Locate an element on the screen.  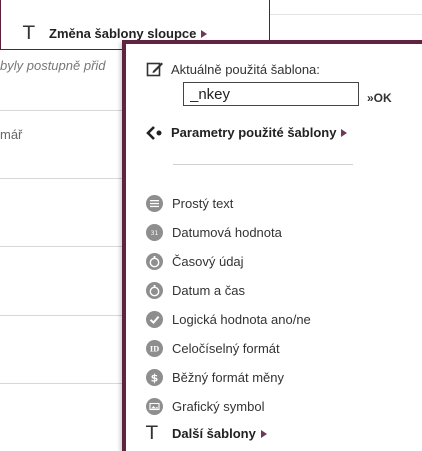
type-item-time: Časový údaj is located at coordinates (228, 261).